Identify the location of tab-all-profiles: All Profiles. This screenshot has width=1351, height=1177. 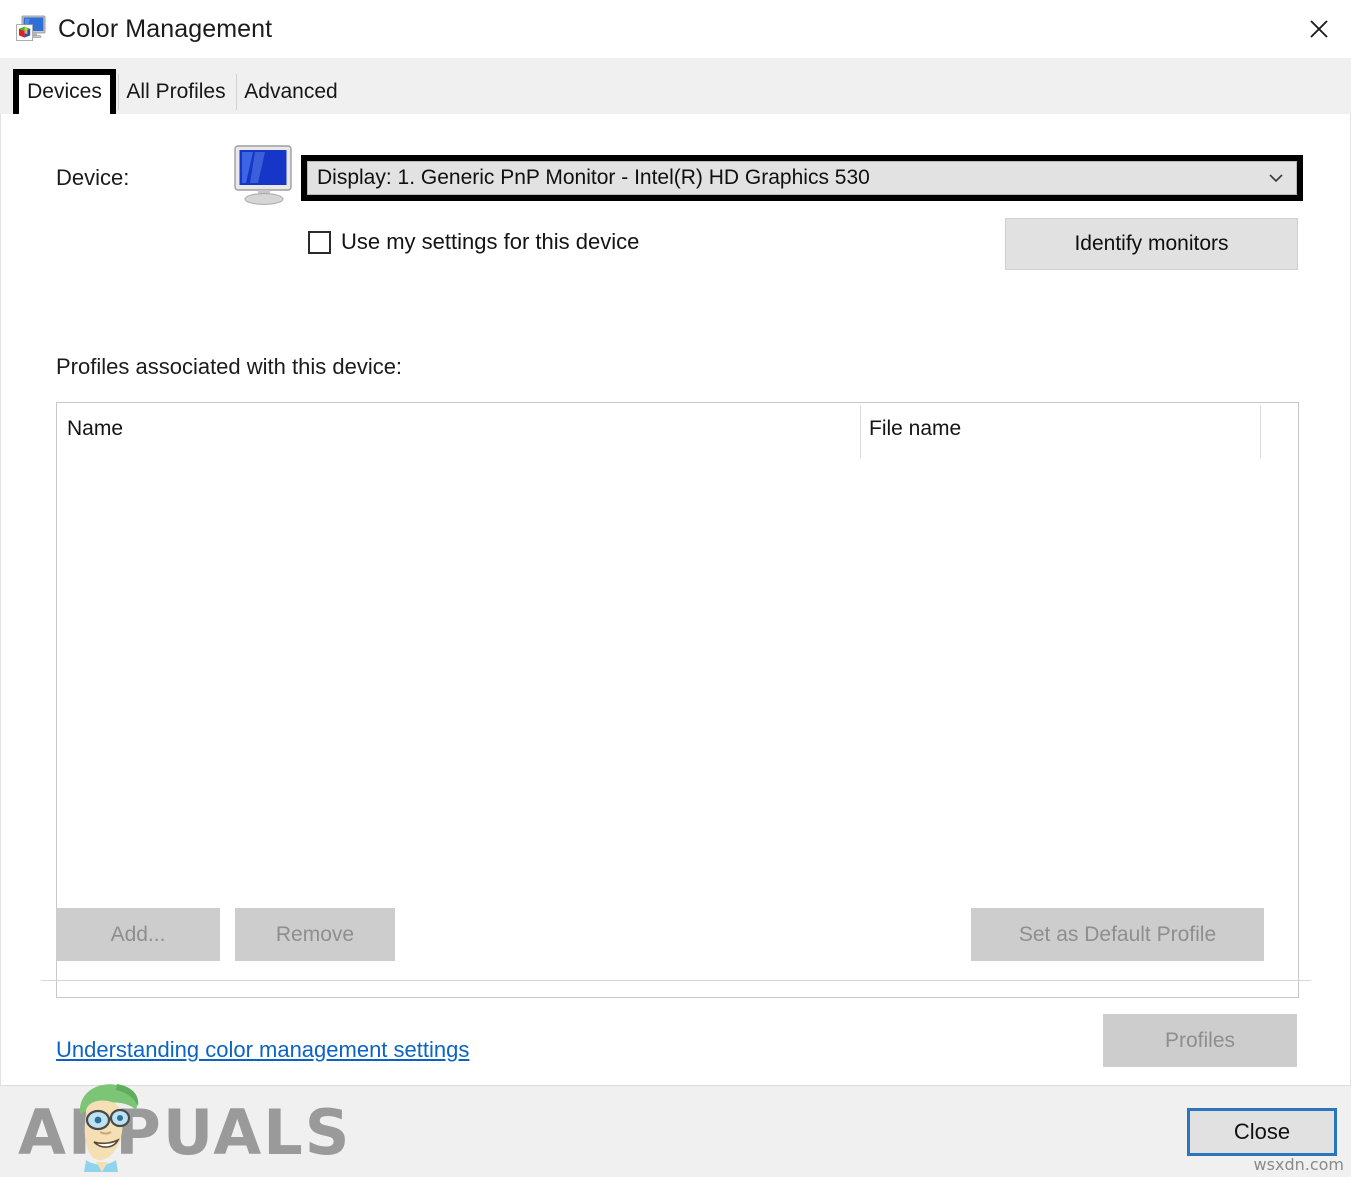
(176, 91).